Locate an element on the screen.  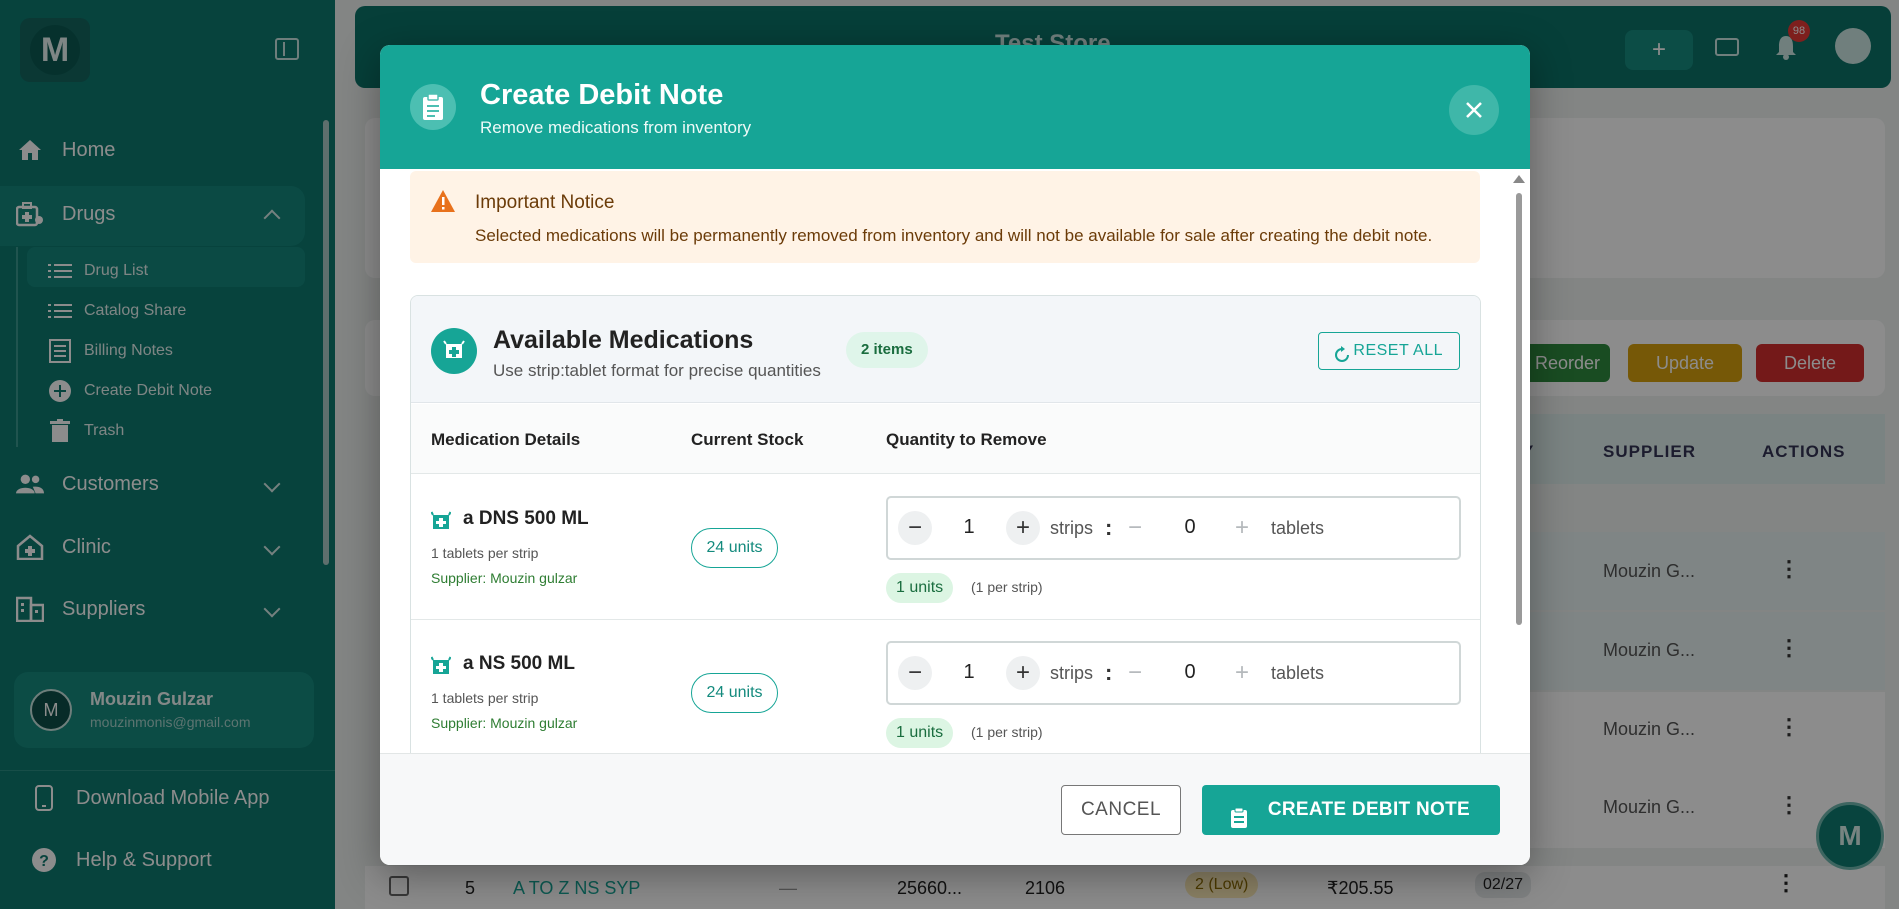
close-button is located at coordinates (1474, 110).